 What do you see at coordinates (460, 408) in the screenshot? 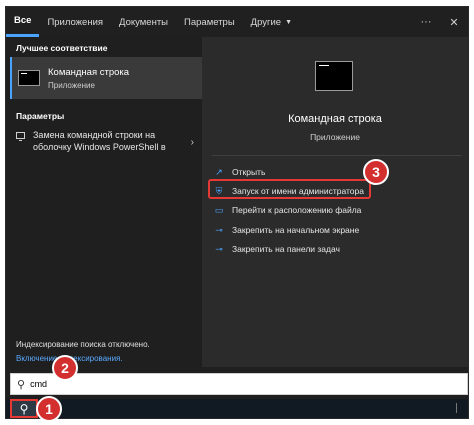
I see `show-desktop-button` at bounding box center [460, 408].